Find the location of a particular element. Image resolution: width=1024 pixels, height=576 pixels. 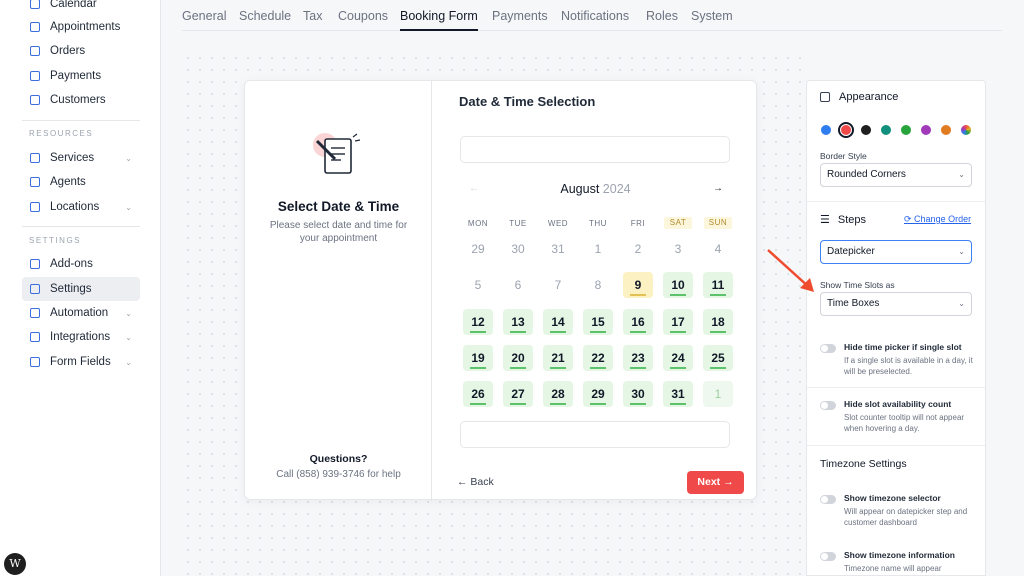

sidebar-item-agents: Agents is located at coordinates (81, 182).